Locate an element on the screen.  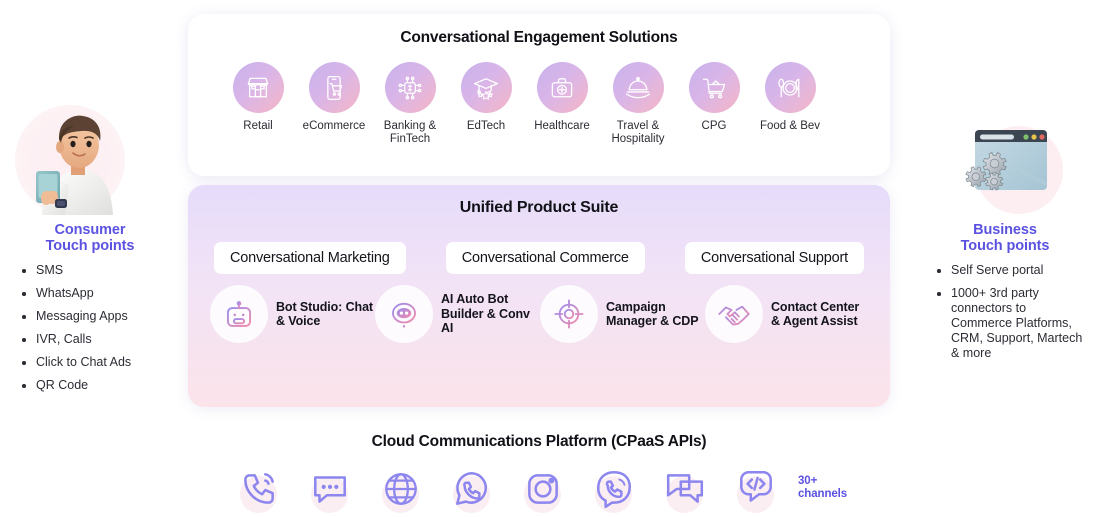
cutlery-plate-icon is located at coordinates (790, 87).